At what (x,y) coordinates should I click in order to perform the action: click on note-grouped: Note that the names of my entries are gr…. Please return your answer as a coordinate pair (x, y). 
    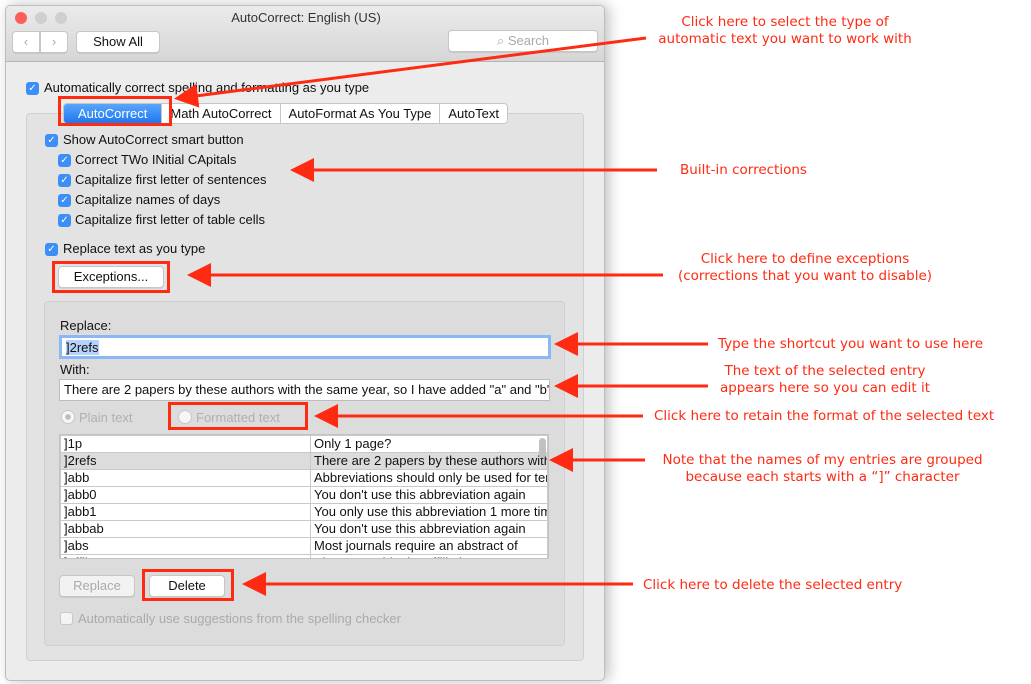
    Looking at the image, I should click on (822, 469).